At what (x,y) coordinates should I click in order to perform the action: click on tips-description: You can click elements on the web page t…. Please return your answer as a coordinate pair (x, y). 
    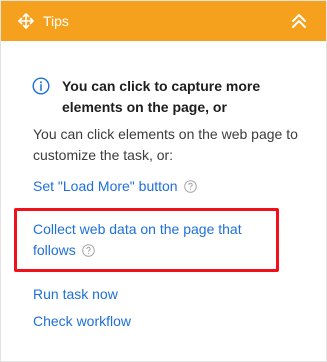
    Looking at the image, I should click on (165, 144).